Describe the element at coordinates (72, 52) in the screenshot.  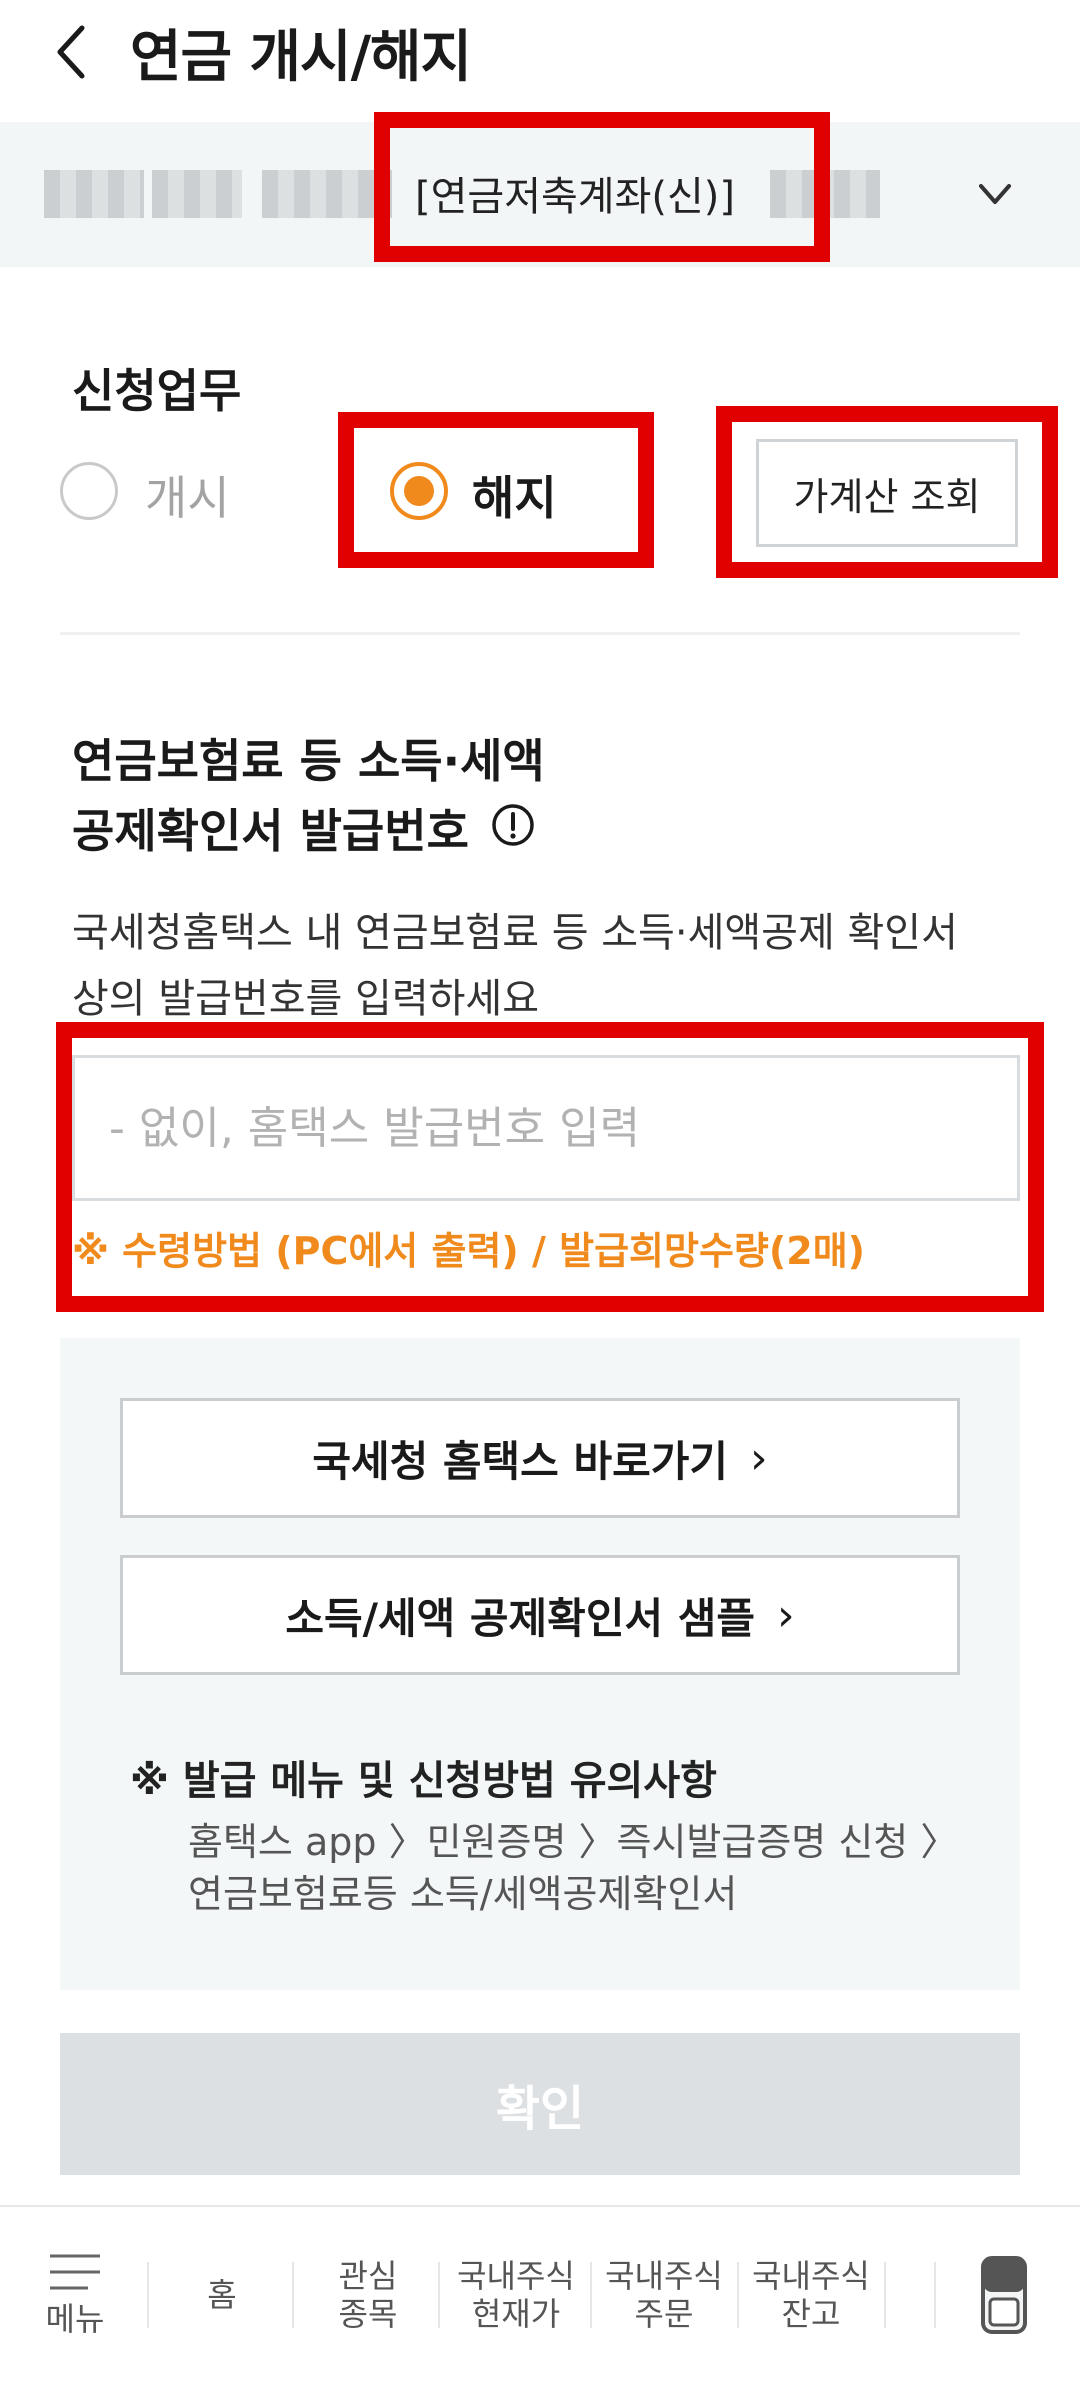
I see `back-icon` at that location.